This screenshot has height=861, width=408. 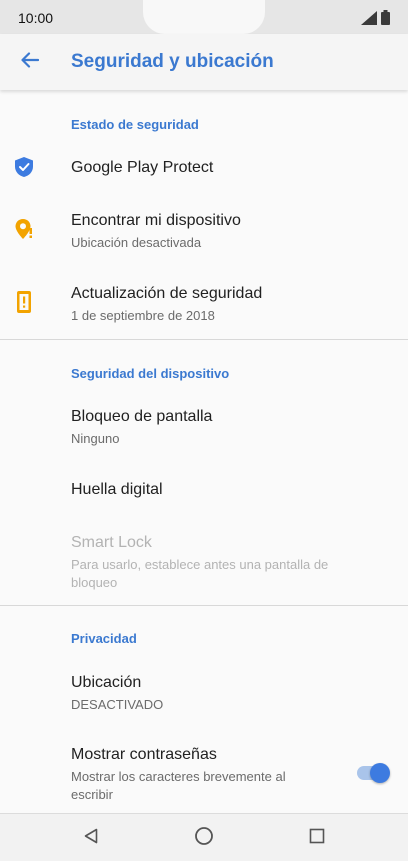 What do you see at coordinates (104, 638) in the screenshot?
I see `section-header-privacy: Privacidad` at bounding box center [104, 638].